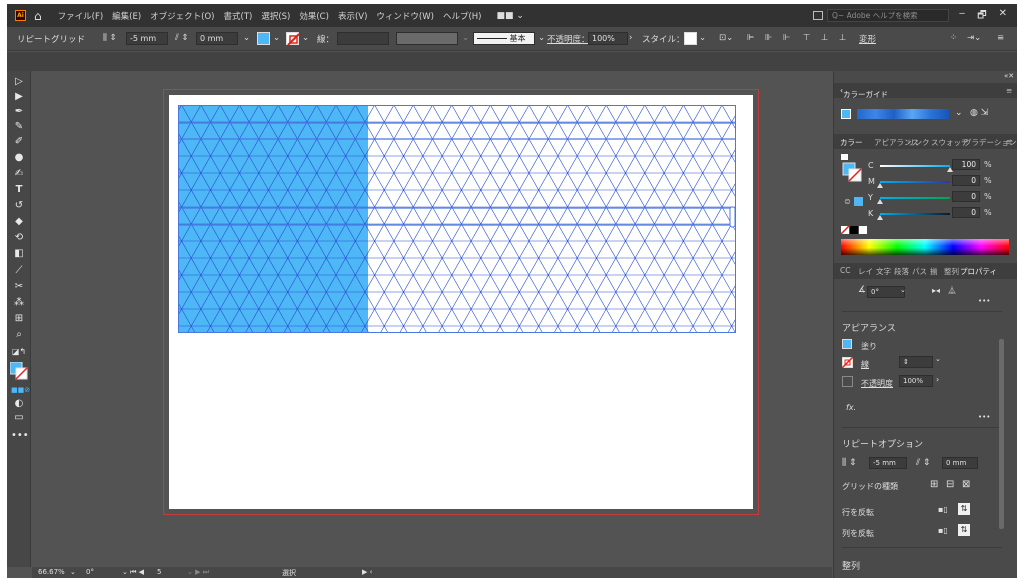  I want to click on fill-stroke-widget, so click(18, 370).